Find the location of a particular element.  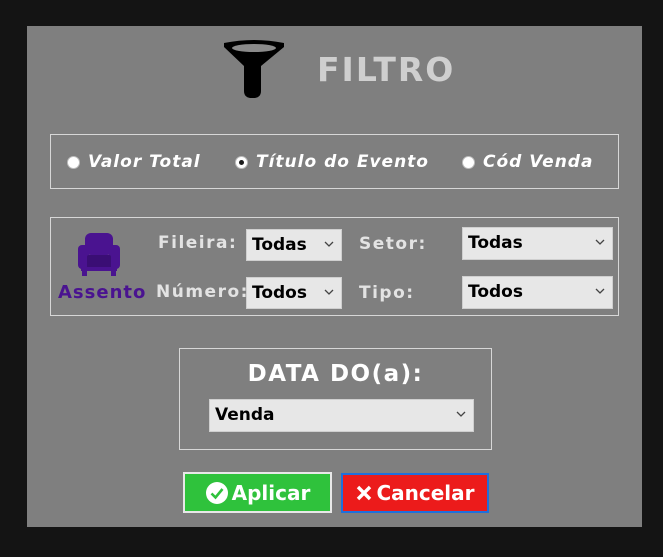

radio-valor-total: Valor Total is located at coordinates (134, 162).